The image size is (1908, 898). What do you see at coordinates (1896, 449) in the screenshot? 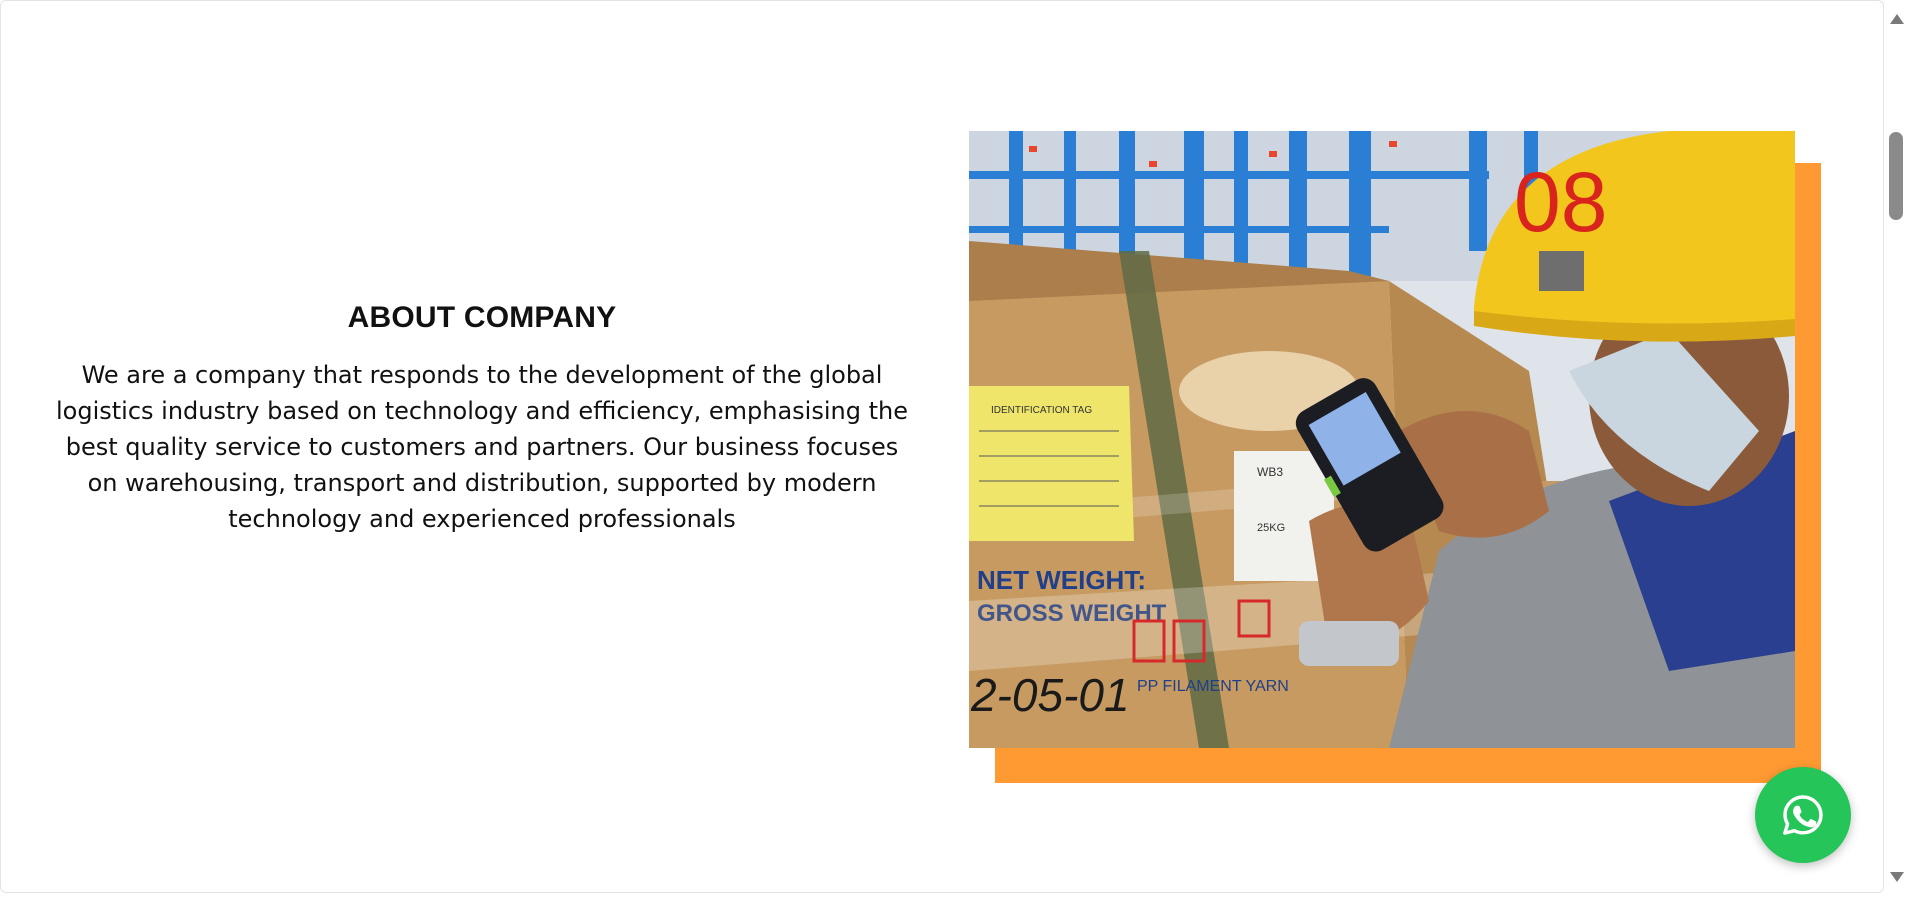
I see `vertical-scrollbar` at bounding box center [1896, 449].